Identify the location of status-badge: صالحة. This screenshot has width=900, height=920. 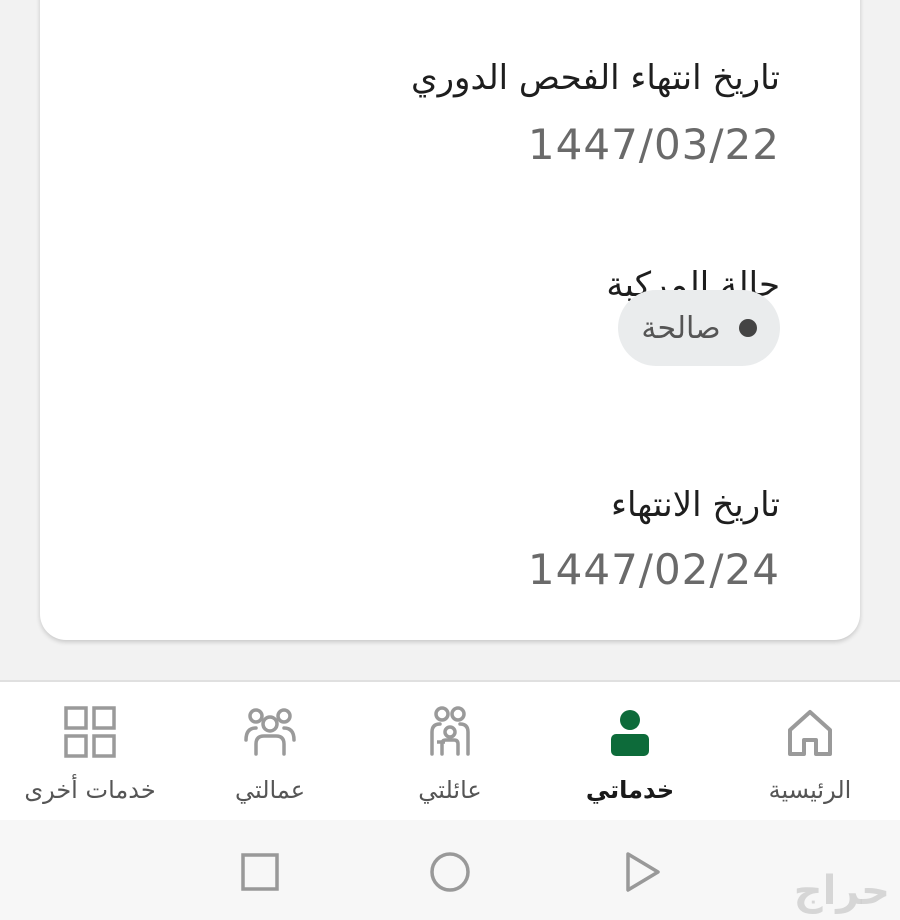
(699, 328).